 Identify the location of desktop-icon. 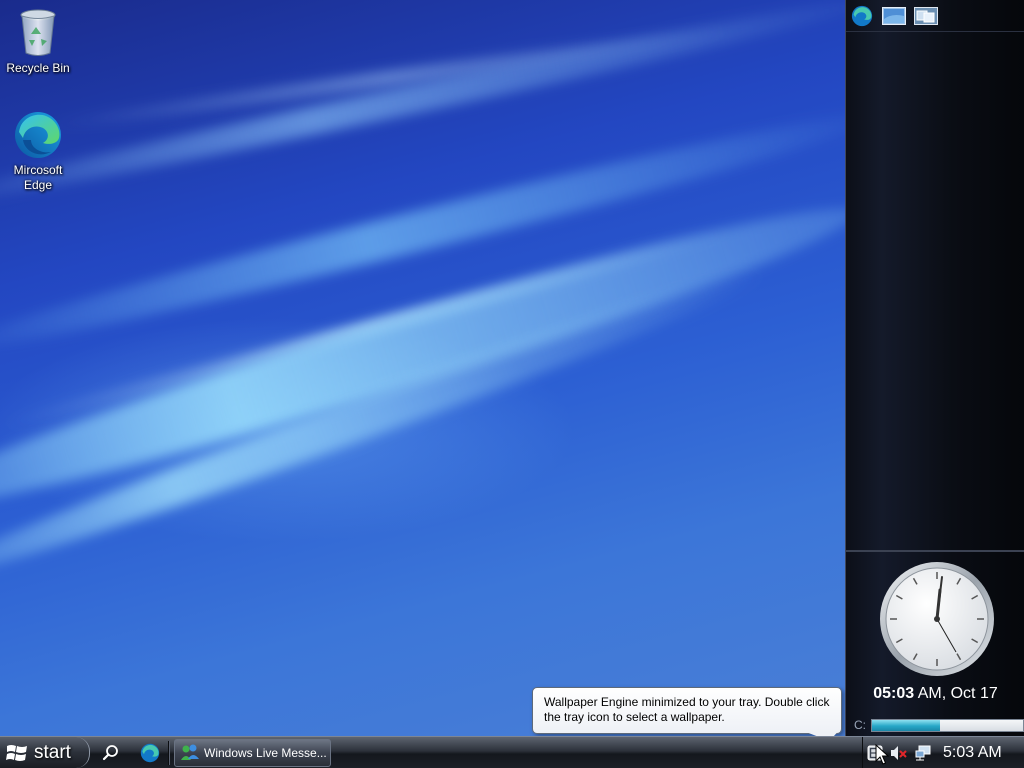
(894, 15).